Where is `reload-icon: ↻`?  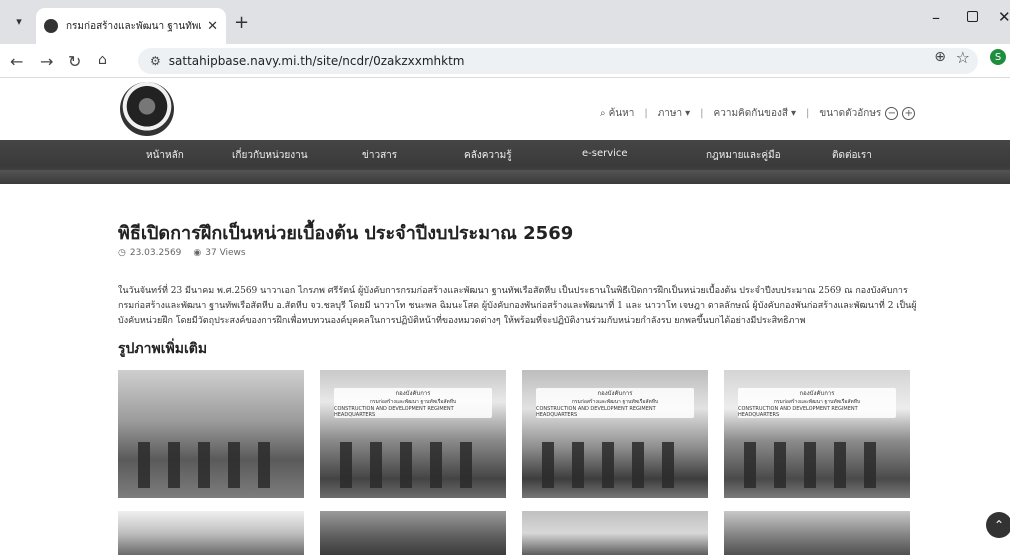 reload-icon: ↻ is located at coordinates (74, 61).